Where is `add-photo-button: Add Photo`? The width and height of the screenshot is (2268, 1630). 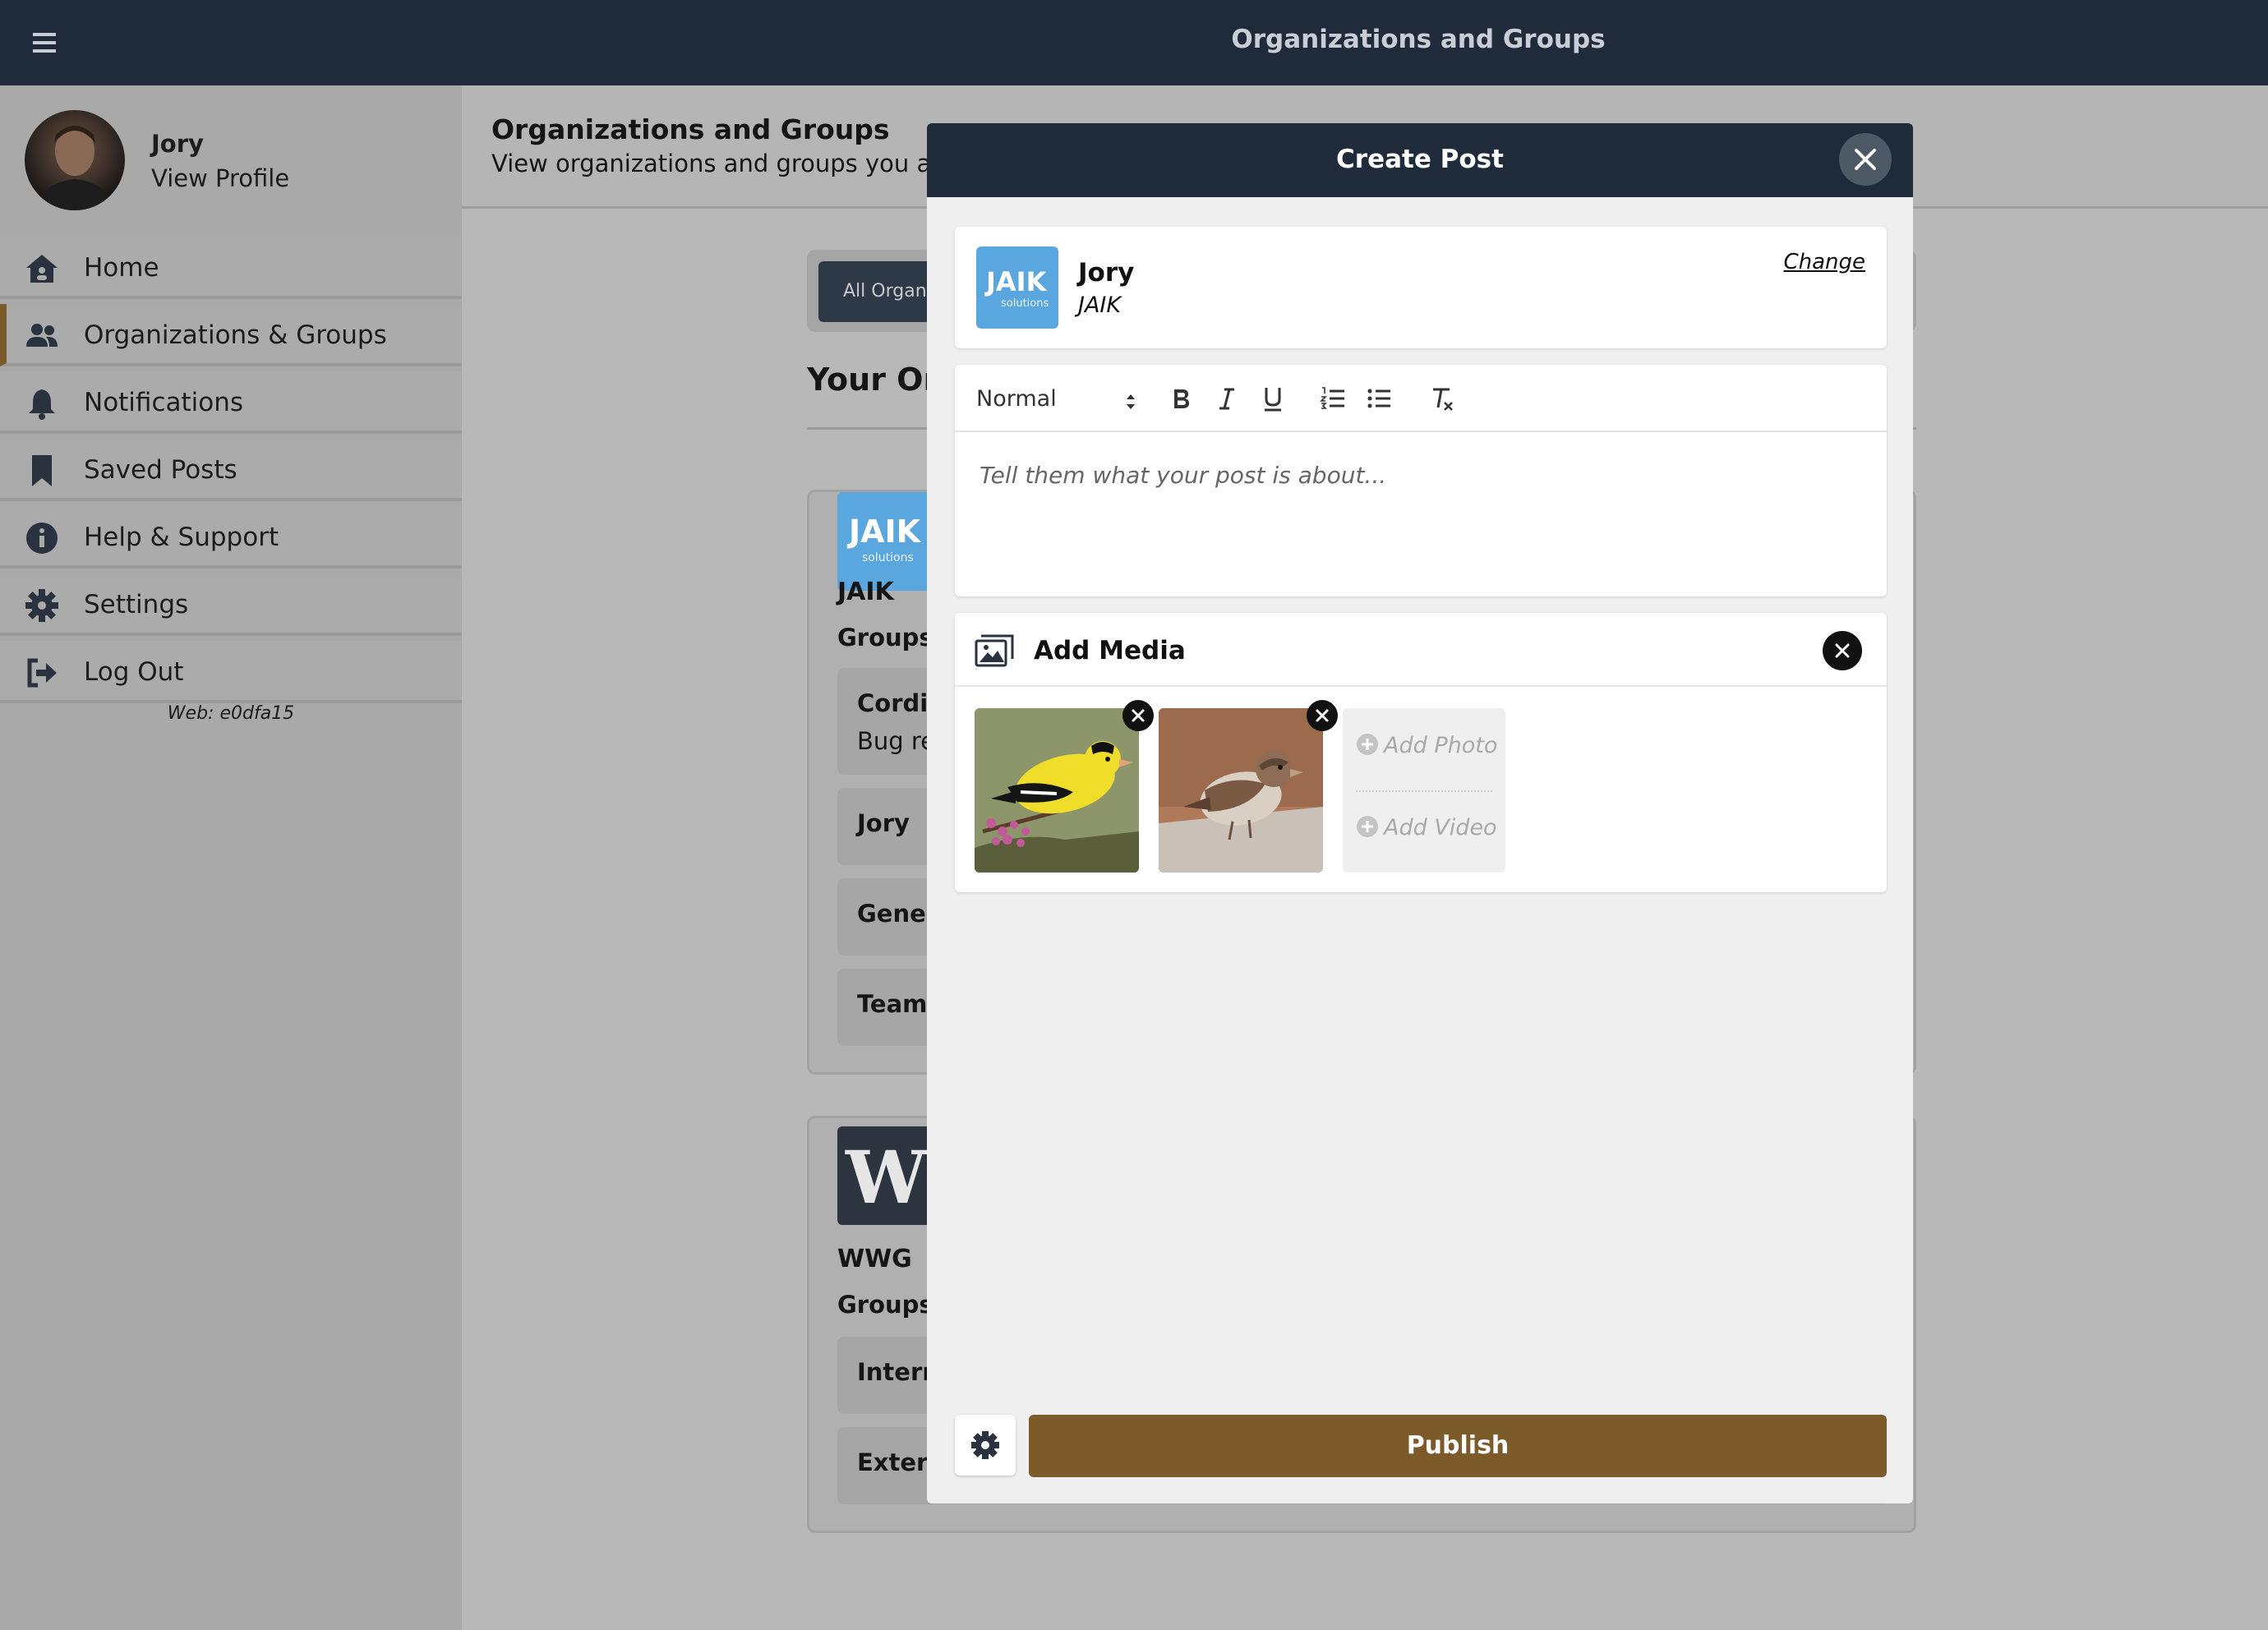
add-photo-button: Add Photo is located at coordinates (1426, 745).